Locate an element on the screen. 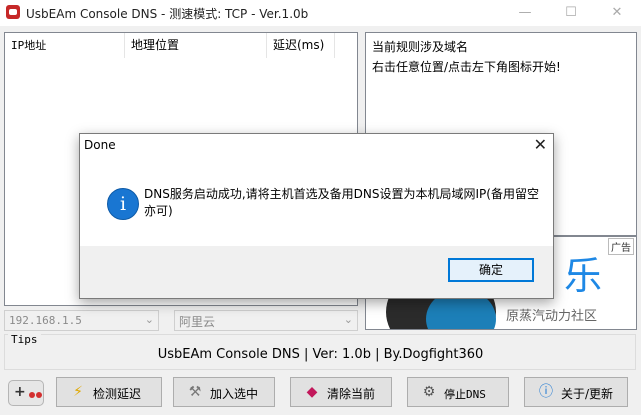  lightning-icon: ⚡ is located at coordinates (78, 392).